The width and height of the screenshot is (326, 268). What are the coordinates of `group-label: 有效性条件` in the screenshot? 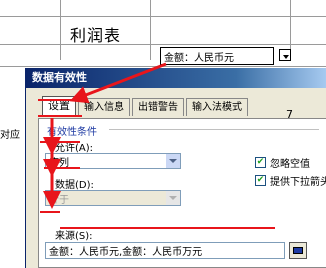 It's located at (72, 132).